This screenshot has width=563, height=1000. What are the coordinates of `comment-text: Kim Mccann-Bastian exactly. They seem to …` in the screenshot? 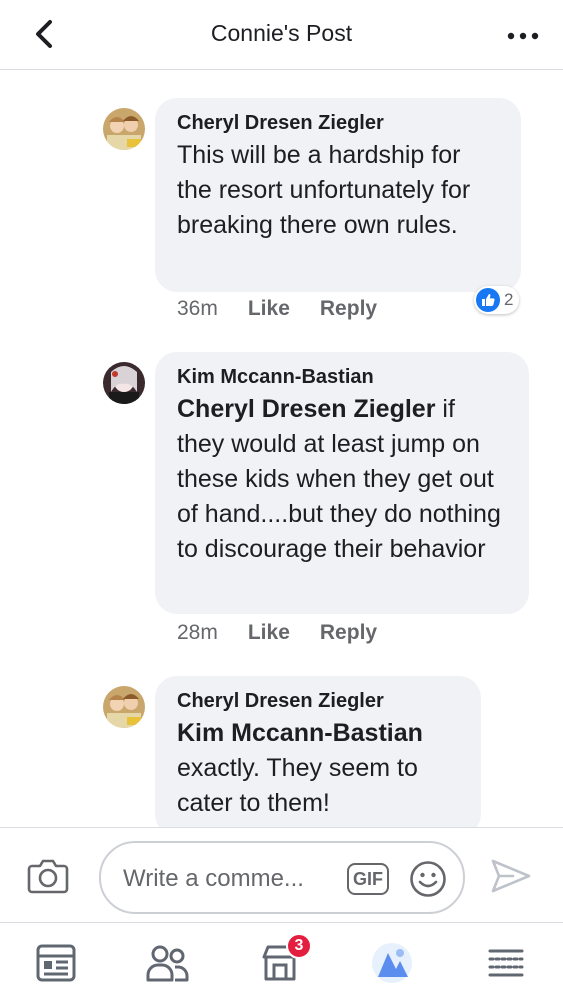 It's located at (319, 768).